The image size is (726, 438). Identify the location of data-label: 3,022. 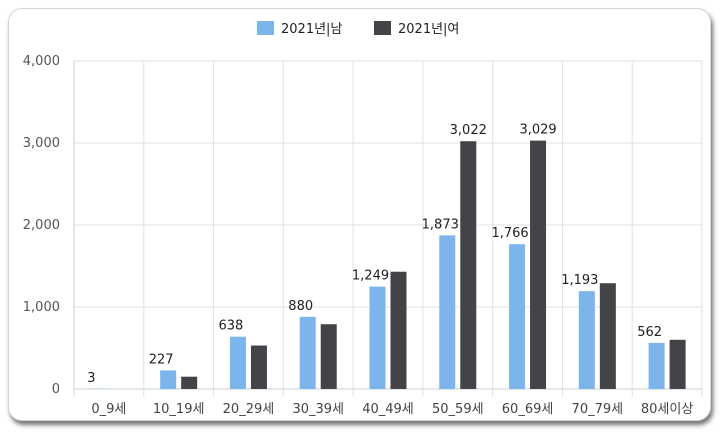
(468, 130).